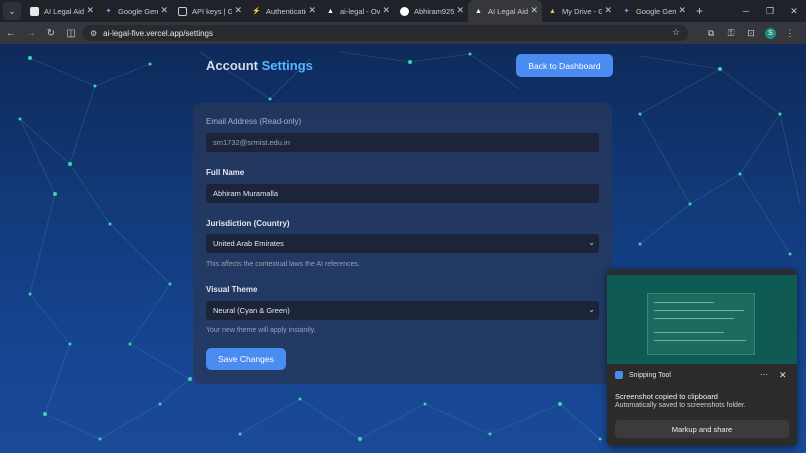 Image resolution: width=806 pixels, height=453 pixels. What do you see at coordinates (232, 65) in the screenshot?
I see `page-title-part1: Account` at bounding box center [232, 65].